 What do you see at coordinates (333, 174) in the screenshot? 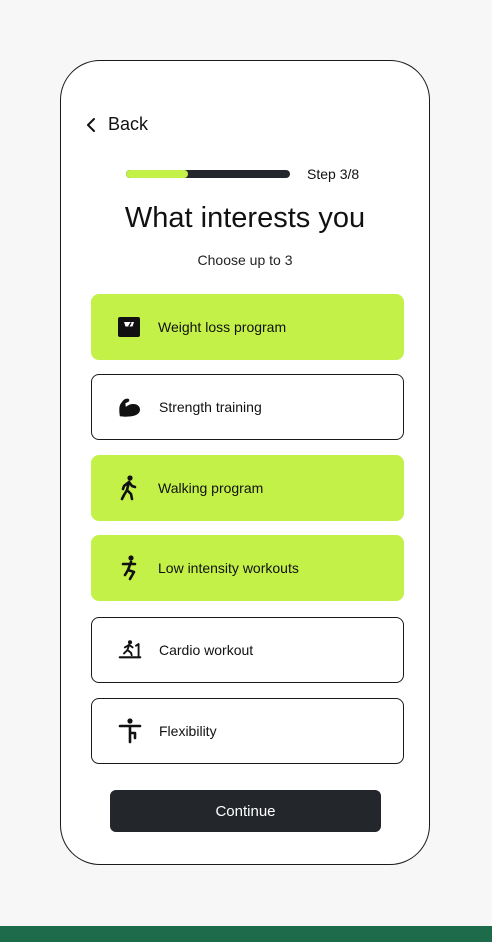
I see `step-indicator: Step 3/8` at bounding box center [333, 174].